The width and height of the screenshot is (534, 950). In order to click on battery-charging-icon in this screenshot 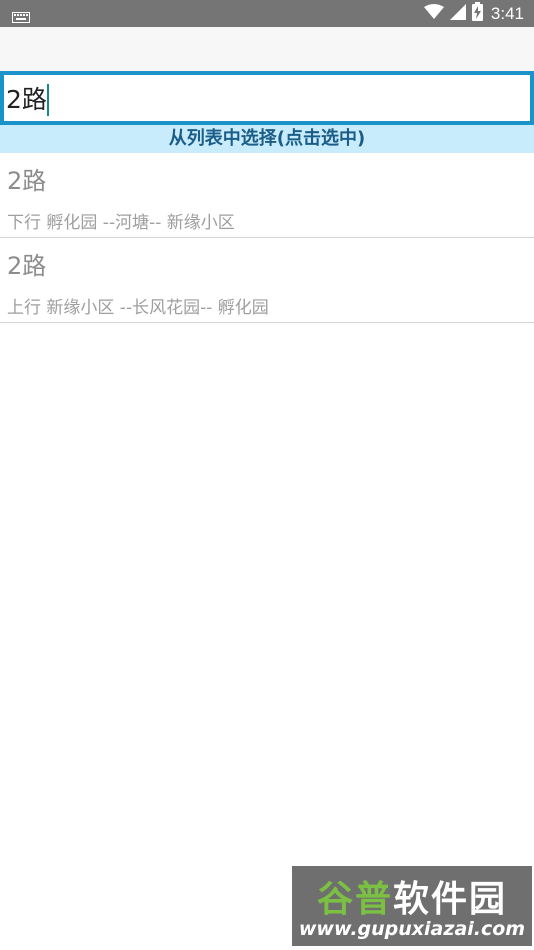, I will do `click(477, 13)`.